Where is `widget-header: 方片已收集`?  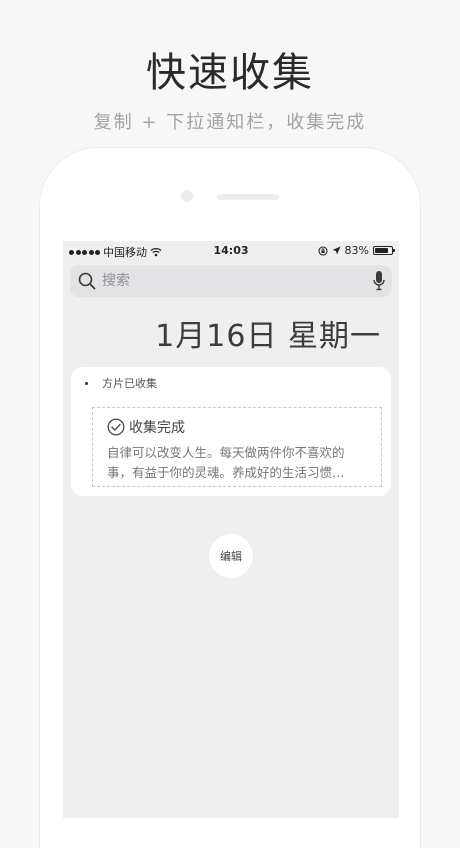 widget-header: 方片已收集 is located at coordinates (121, 383).